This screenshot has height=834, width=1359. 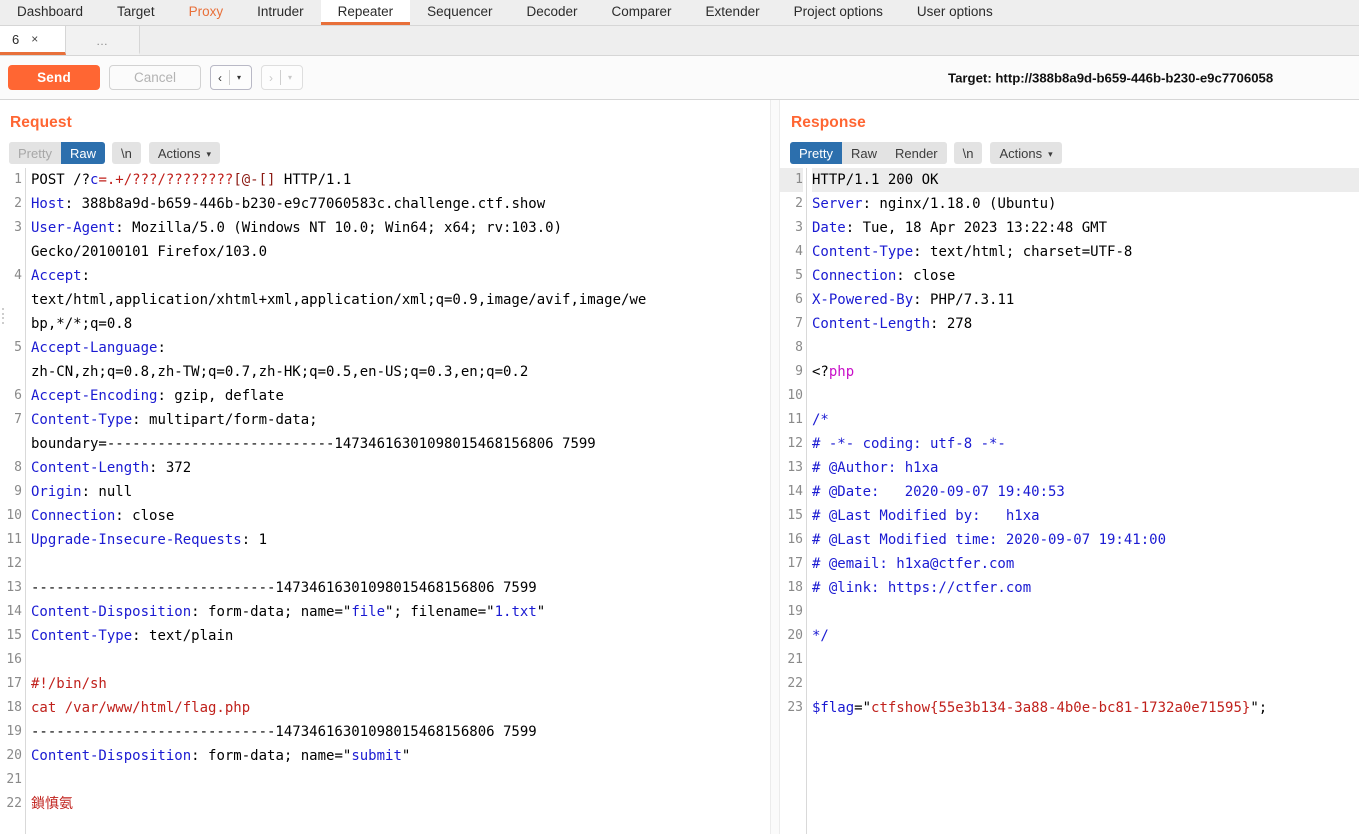 I want to click on response-line-number: 10, so click(x=795, y=395).